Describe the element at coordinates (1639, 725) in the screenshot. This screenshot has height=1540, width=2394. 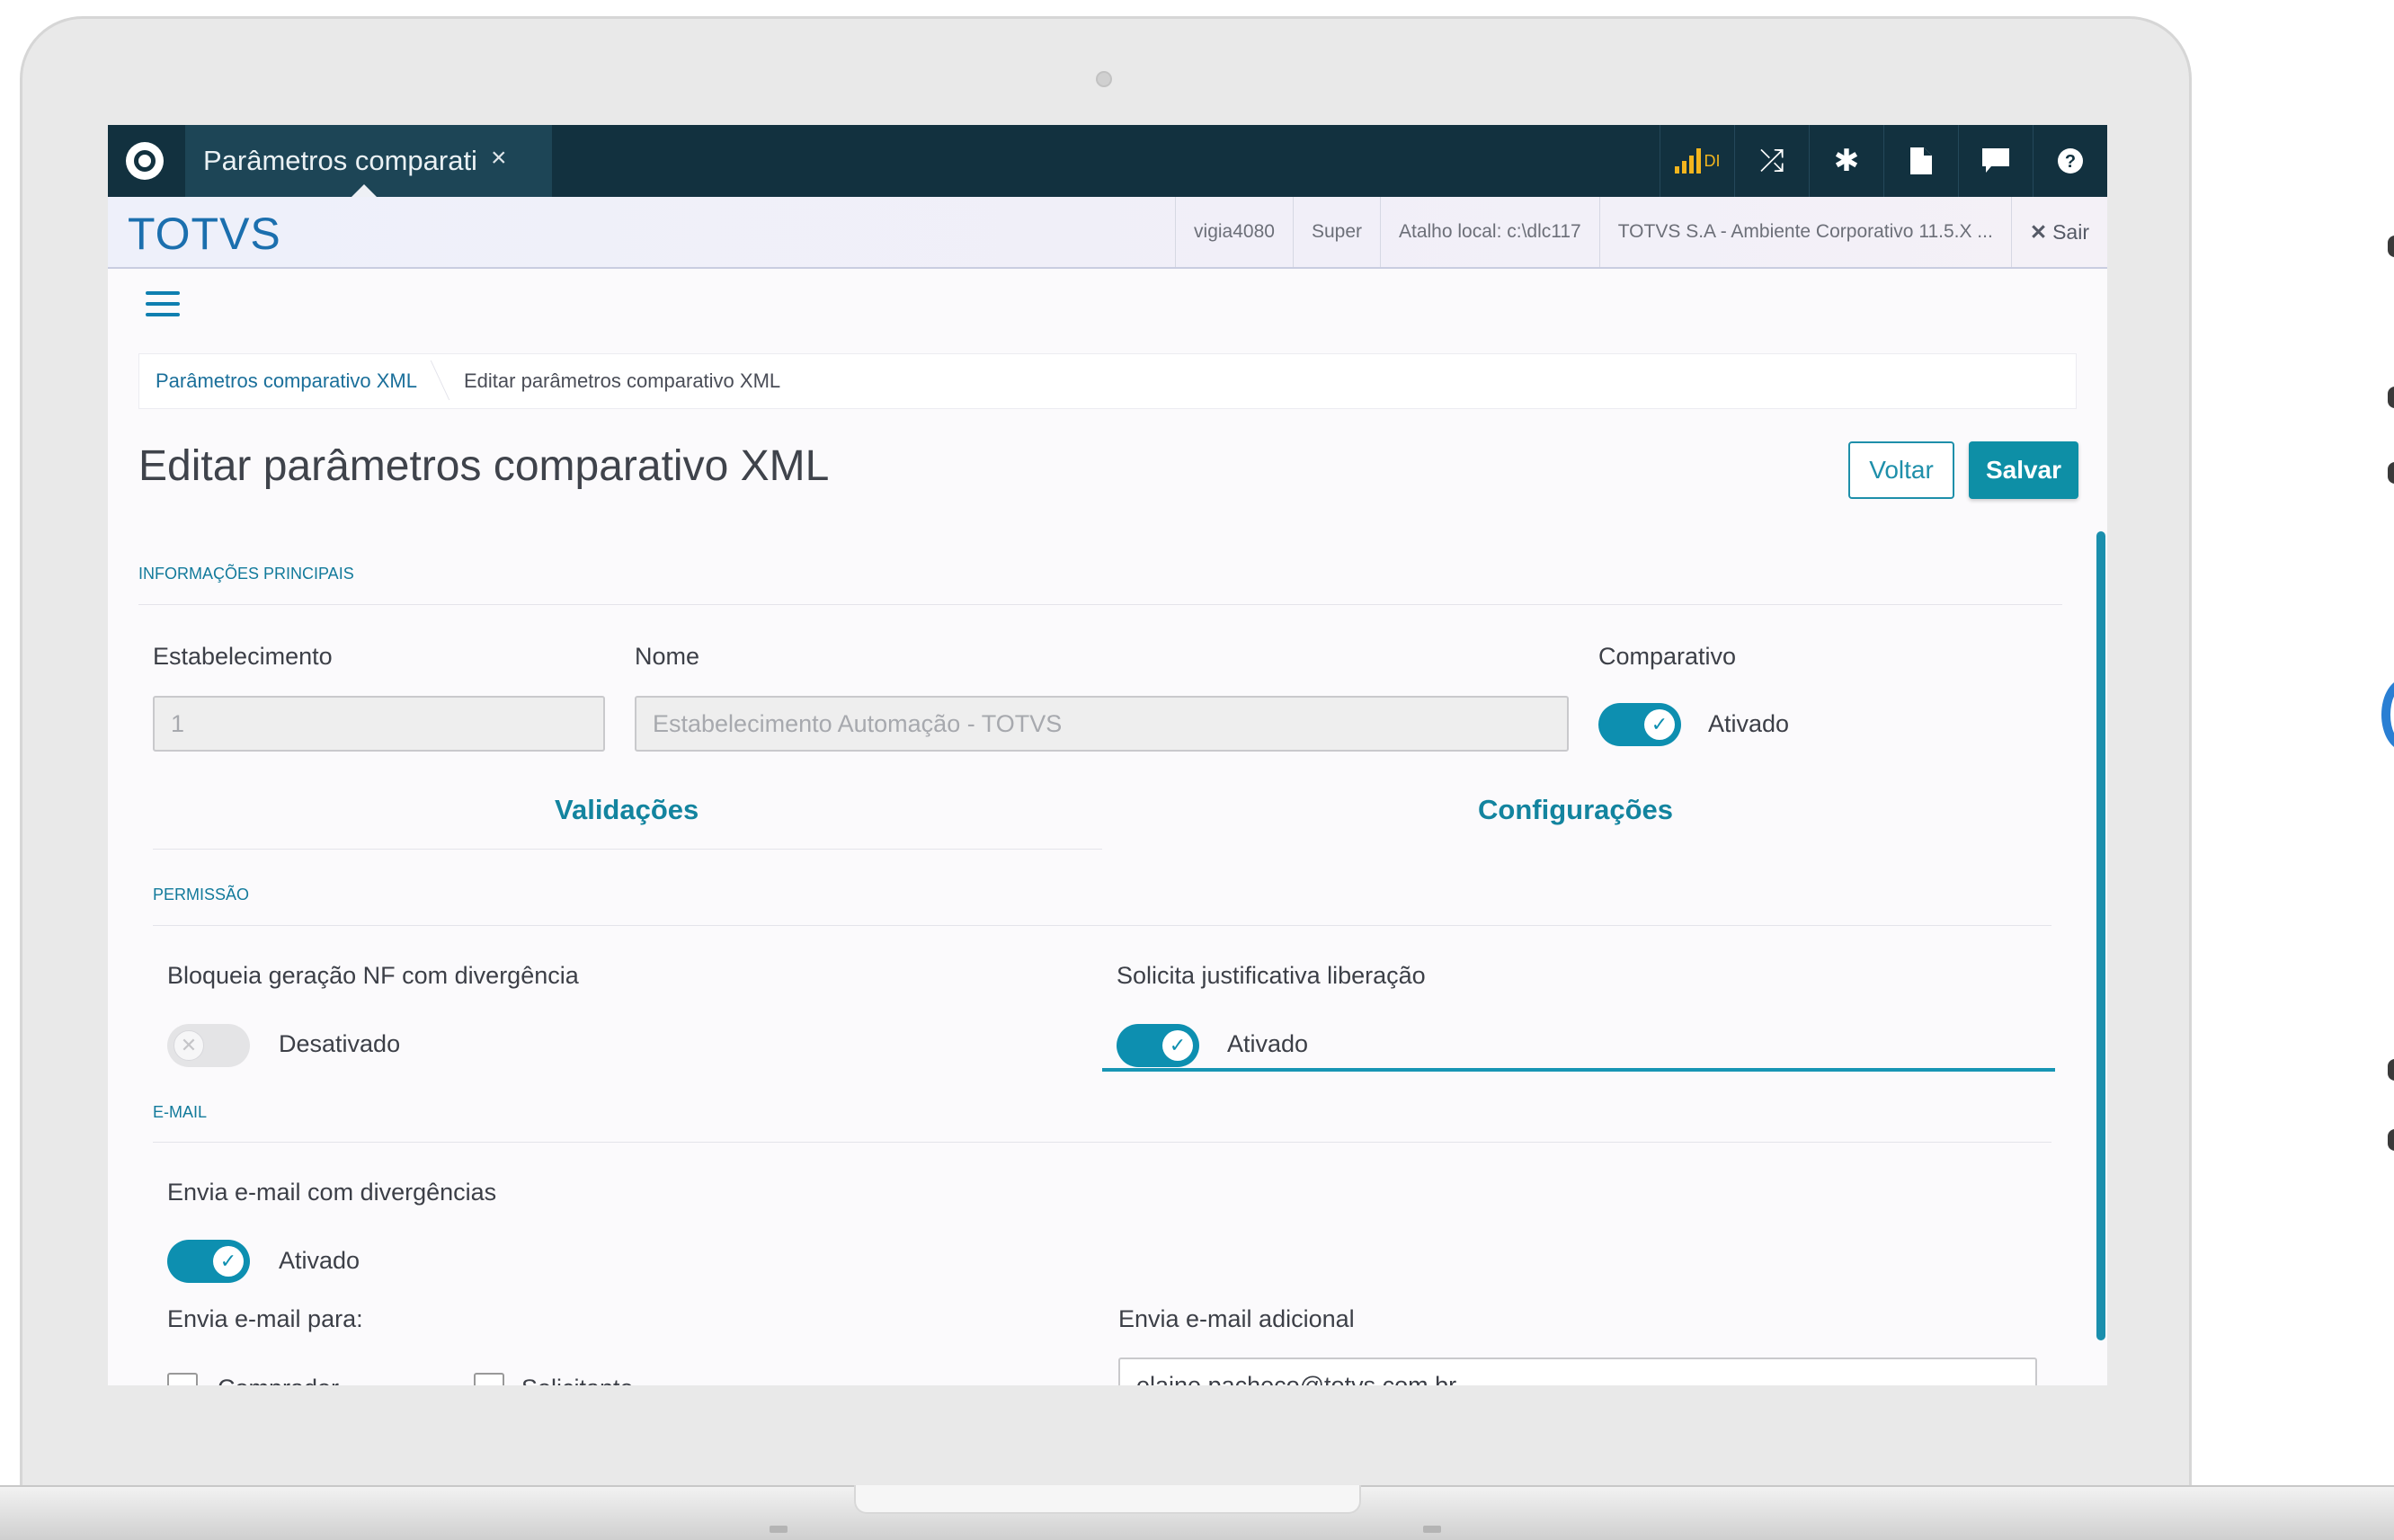
I see `comparativo-toggle: ✓` at that location.